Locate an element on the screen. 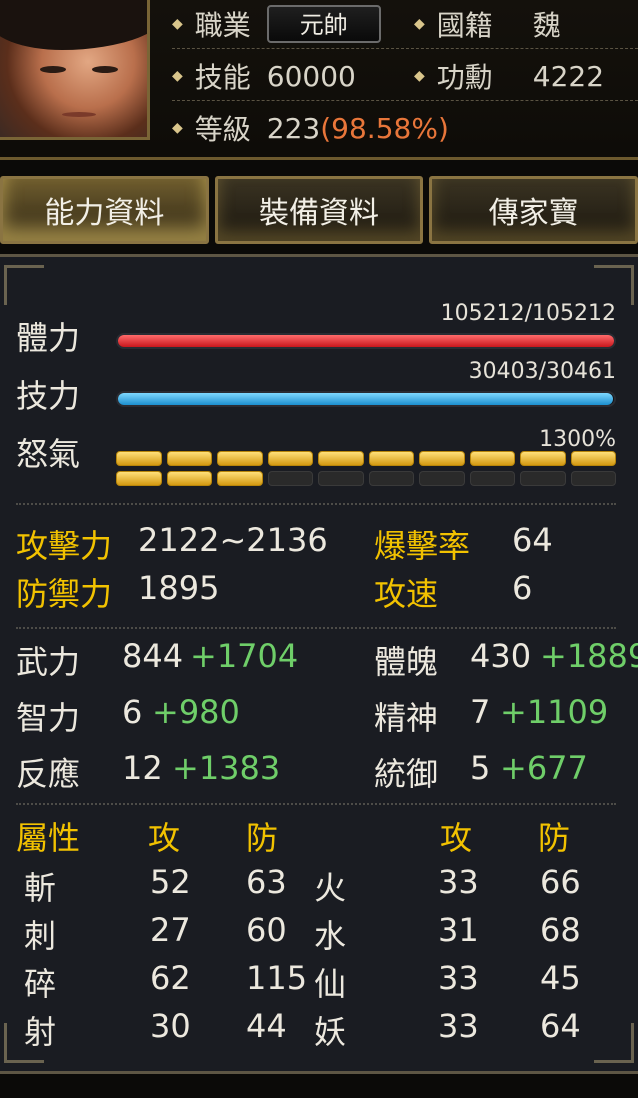 This screenshot has width=638, height=1098. element-right-name: 火 is located at coordinates (330, 888).